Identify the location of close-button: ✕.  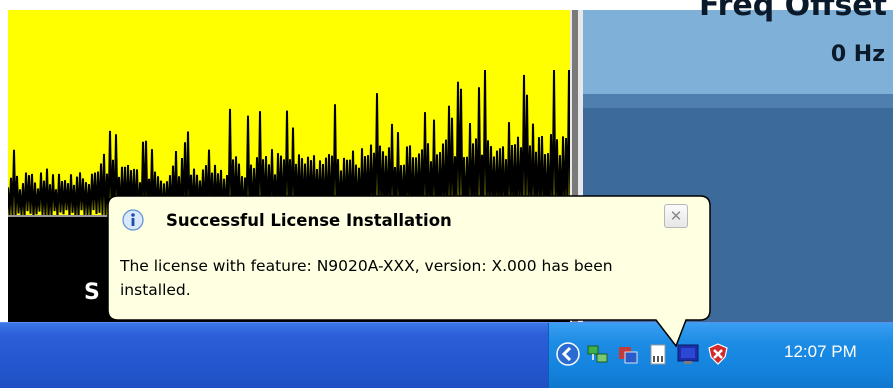
(676, 216).